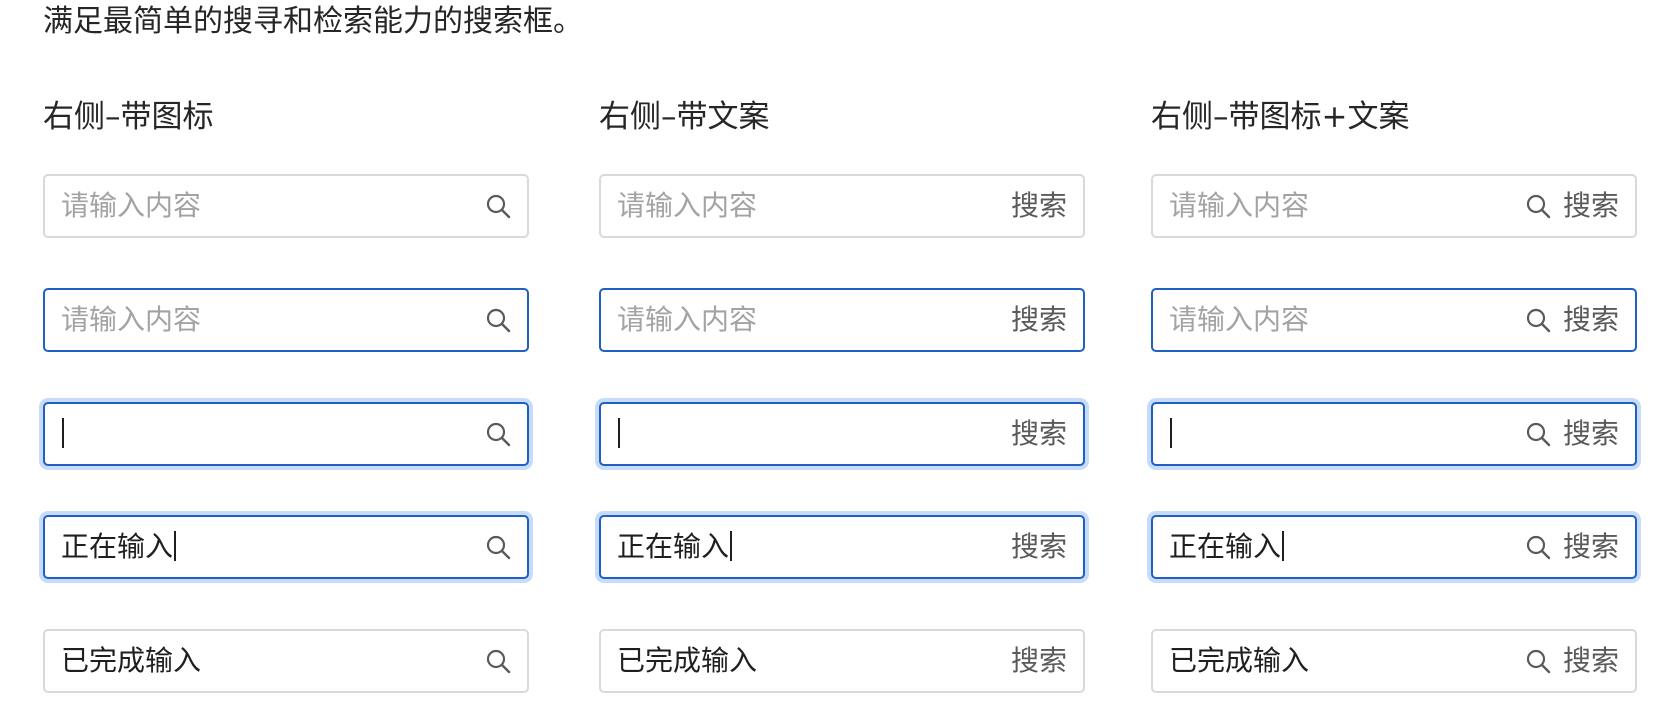 The image size is (1672, 728). I want to click on search-input: 已完成输入, so click(286, 661).